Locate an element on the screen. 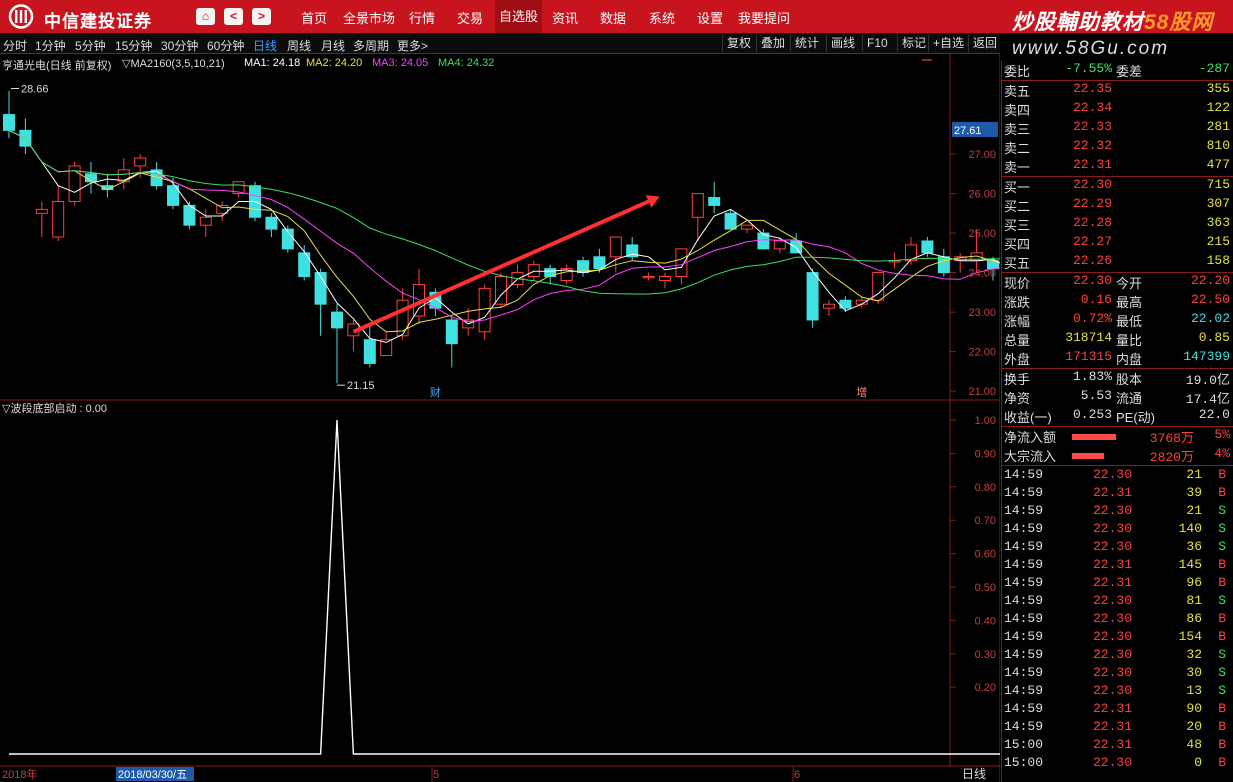  period-8: 月线 is located at coordinates (333, 45).